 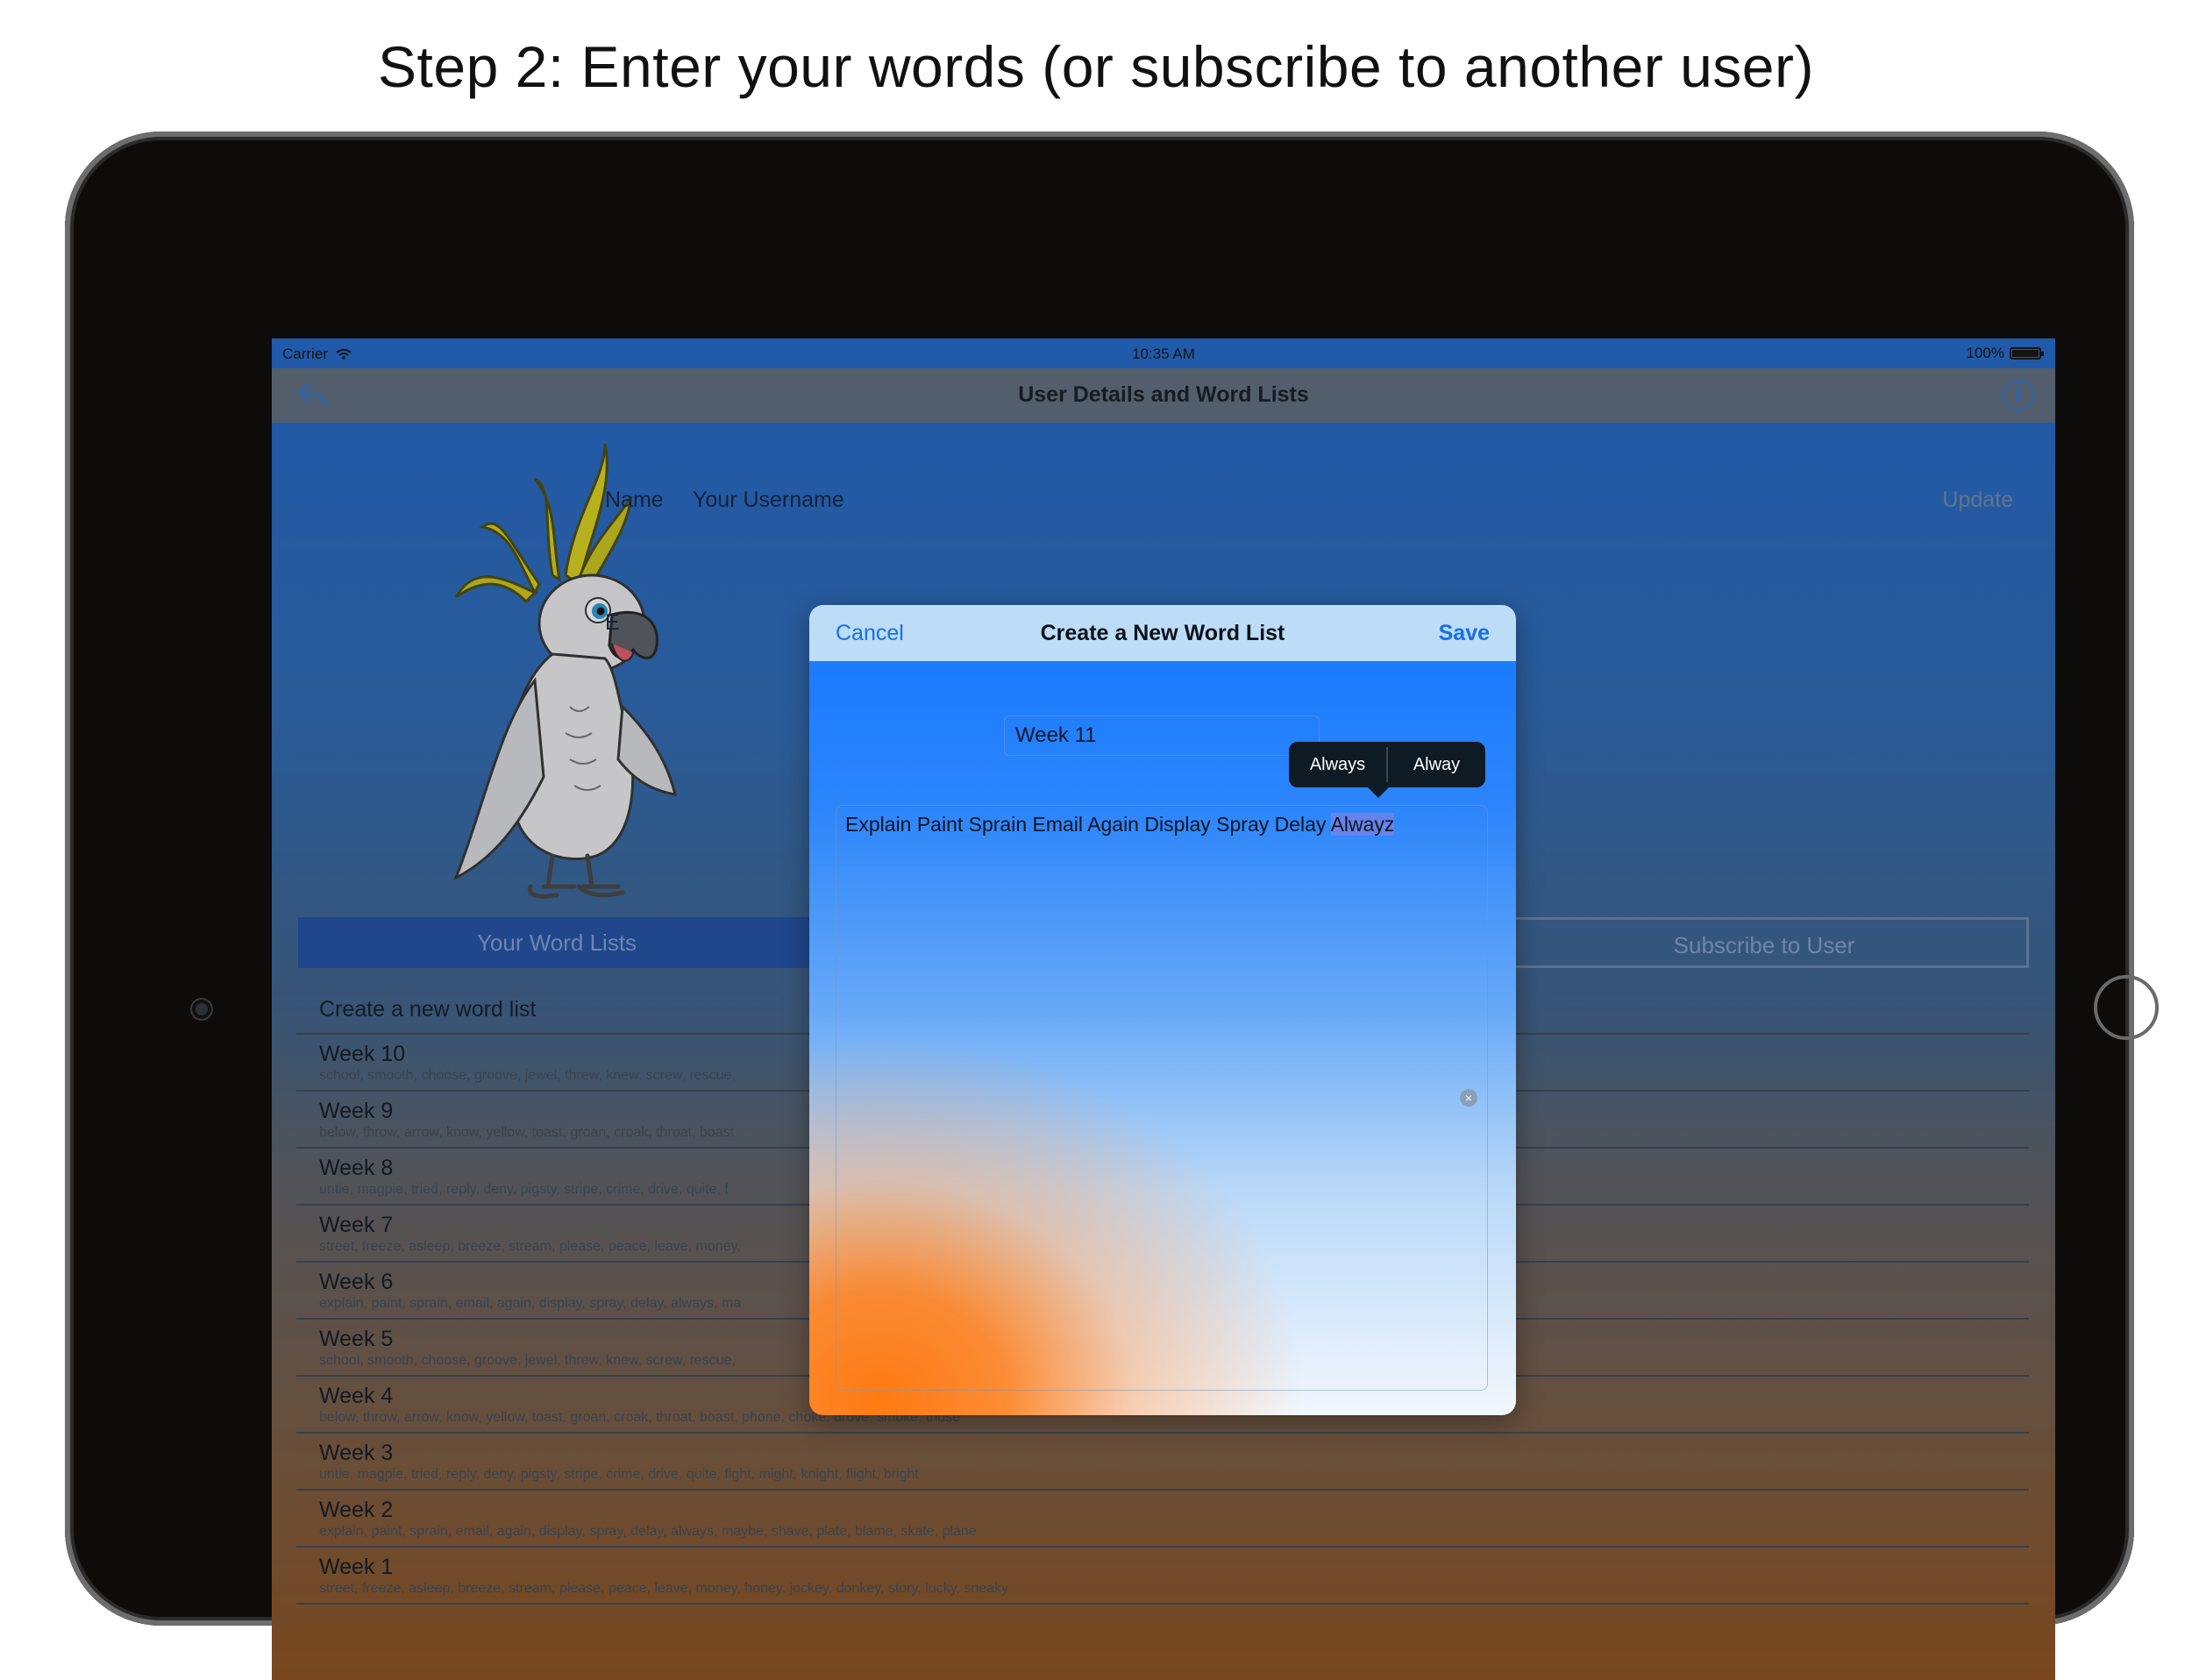 What do you see at coordinates (1464, 633) in the screenshot?
I see `save-button: Save` at bounding box center [1464, 633].